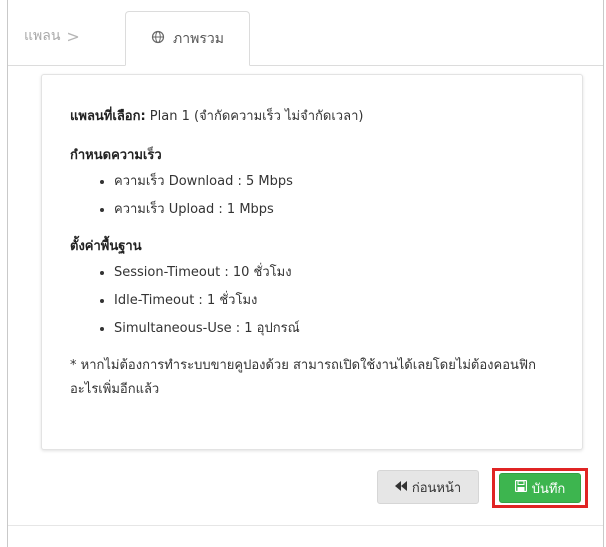 This screenshot has width=606, height=547. What do you see at coordinates (548, 489) in the screenshot?
I see `save-button-label: บันทึก` at bounding box center [548, 489].